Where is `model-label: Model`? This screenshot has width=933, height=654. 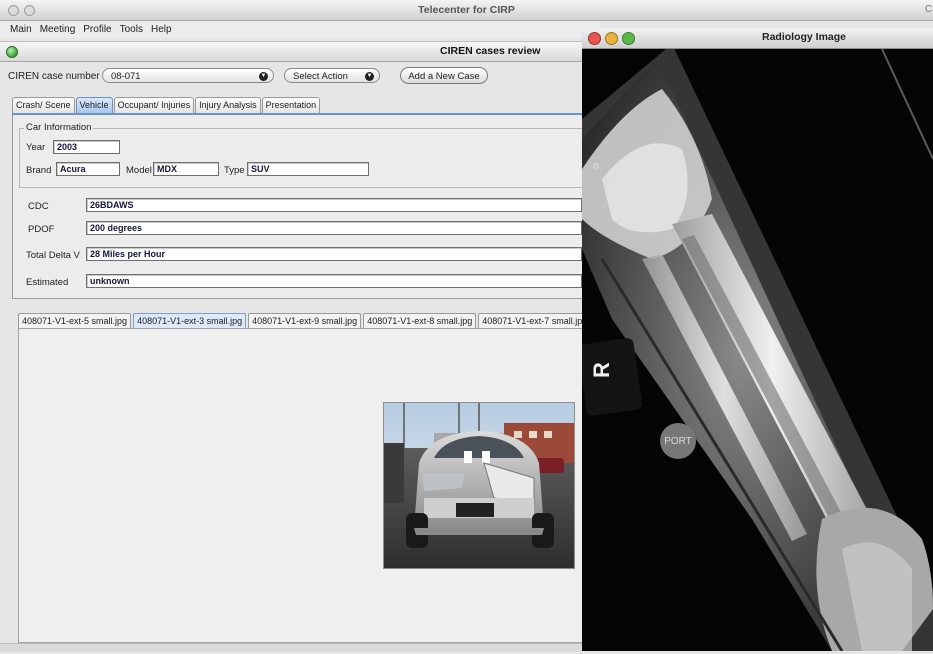 model-label: Model is located at coordinates (139, 170).